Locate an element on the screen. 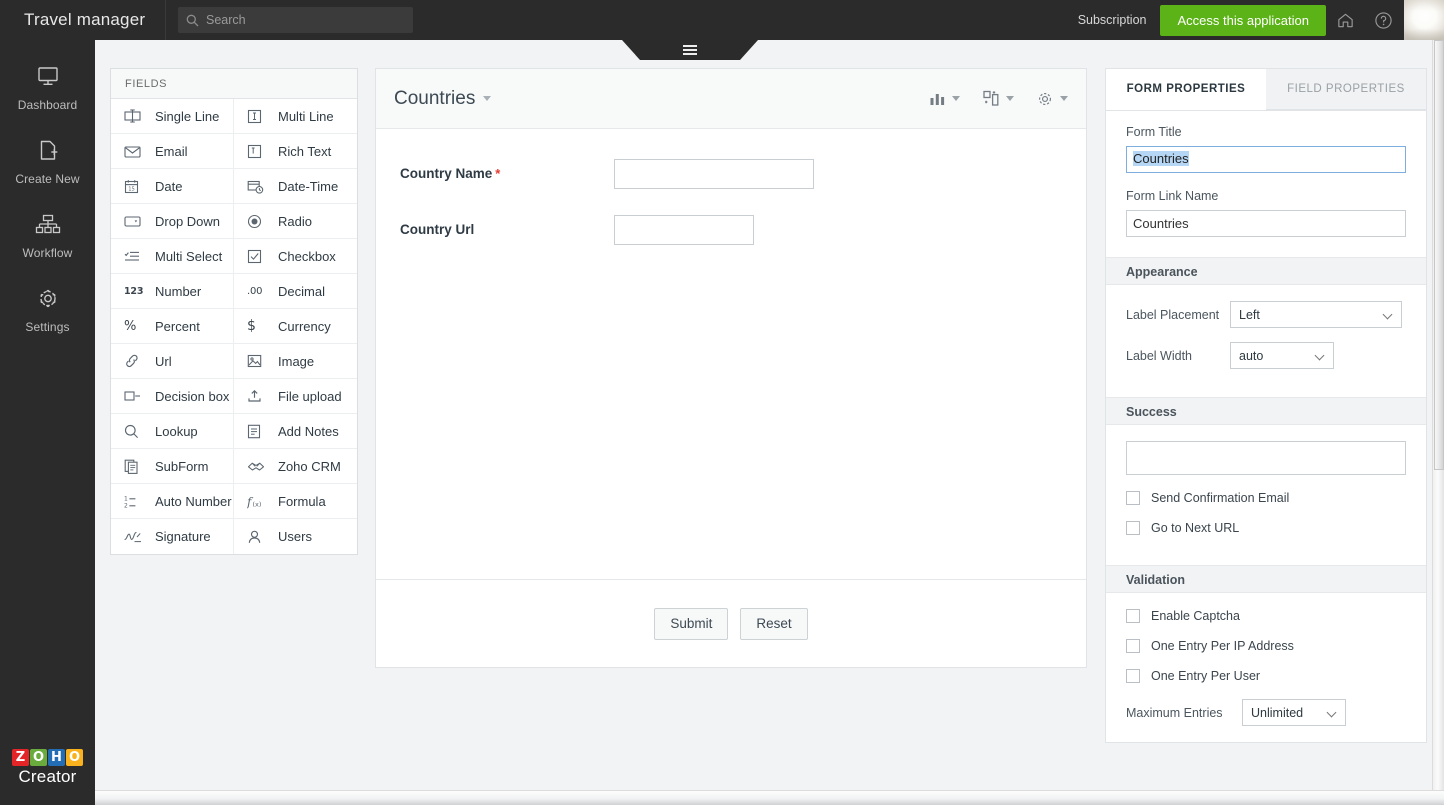 The width and height of the screenshot is (1444, 805). user-avatar is located at coordinates (1424, 20).